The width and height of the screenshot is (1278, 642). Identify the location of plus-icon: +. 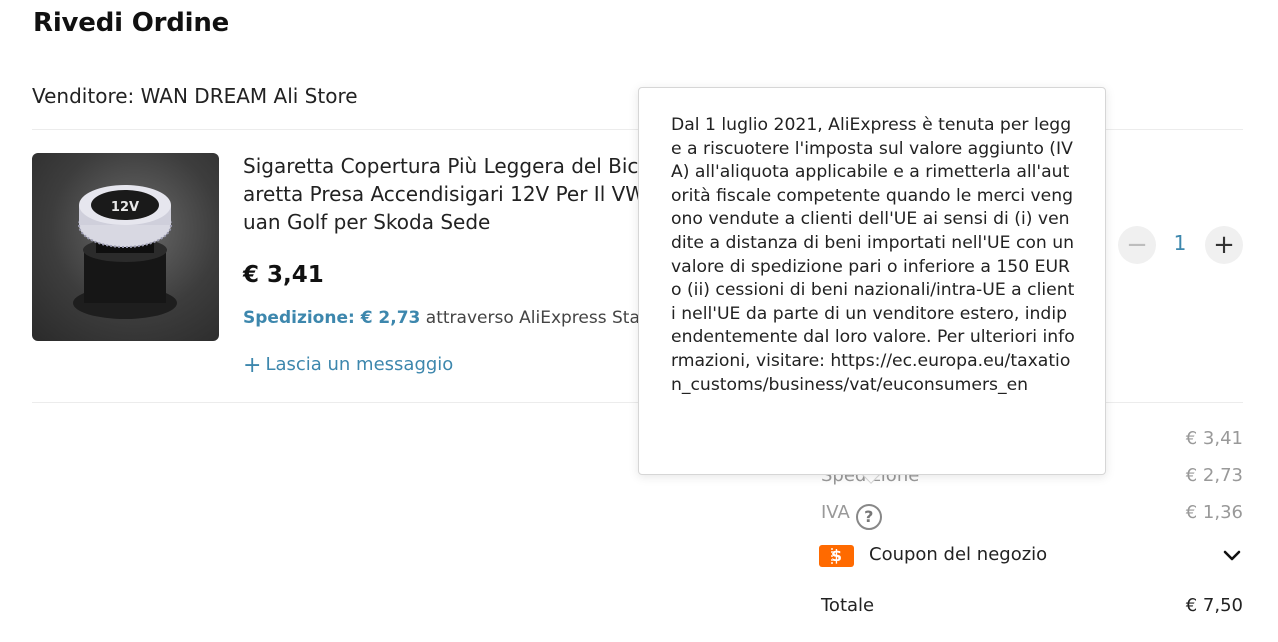
(252, 365).